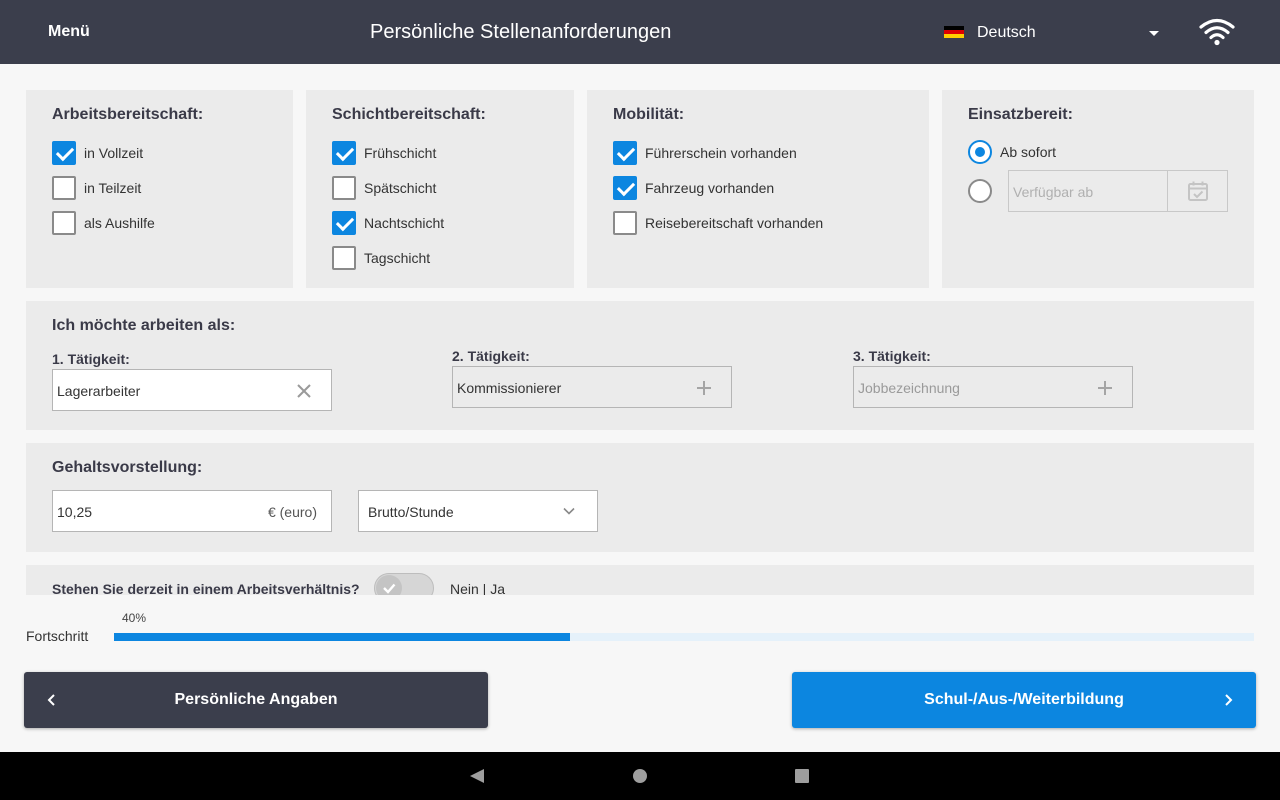  Describe the element at coordinates (649, 114) in the screenshot. I see `mobility-title: Mobilität:` at that location.